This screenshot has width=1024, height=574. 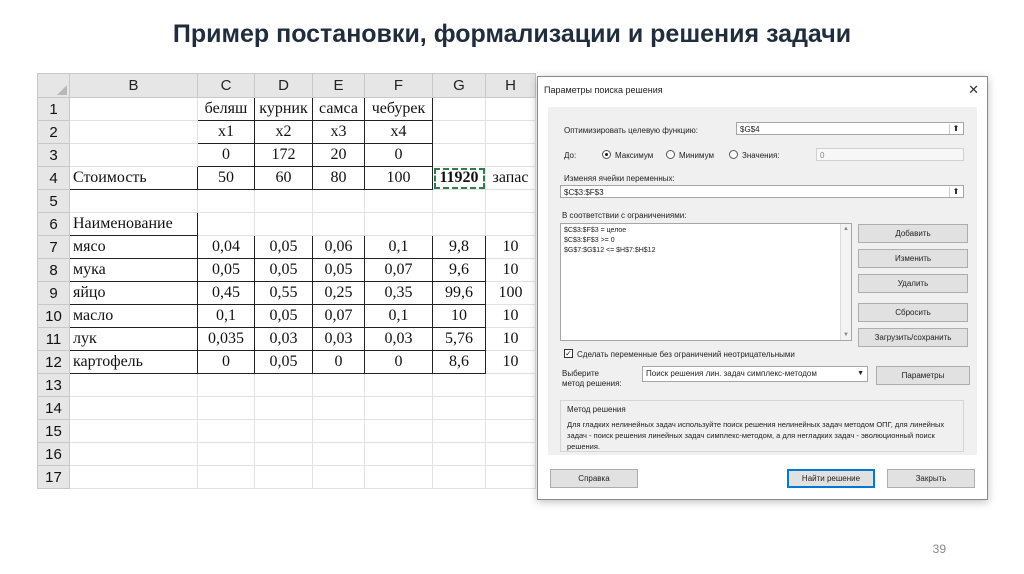 What do you see at coordinates (568, 353) in the screenshot?
I see `nonnegative-checkbox: ✓` at bounding box center [568, 353].